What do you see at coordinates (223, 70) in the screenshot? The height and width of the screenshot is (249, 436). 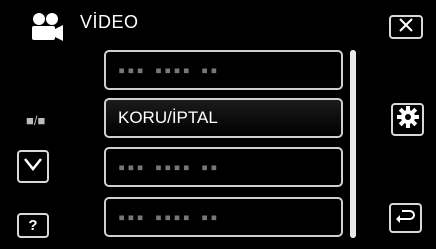 I see `menu-item-1: ▪▪▪ ▪▪▪▪ ▪▪` at bounding box center [223, 70].